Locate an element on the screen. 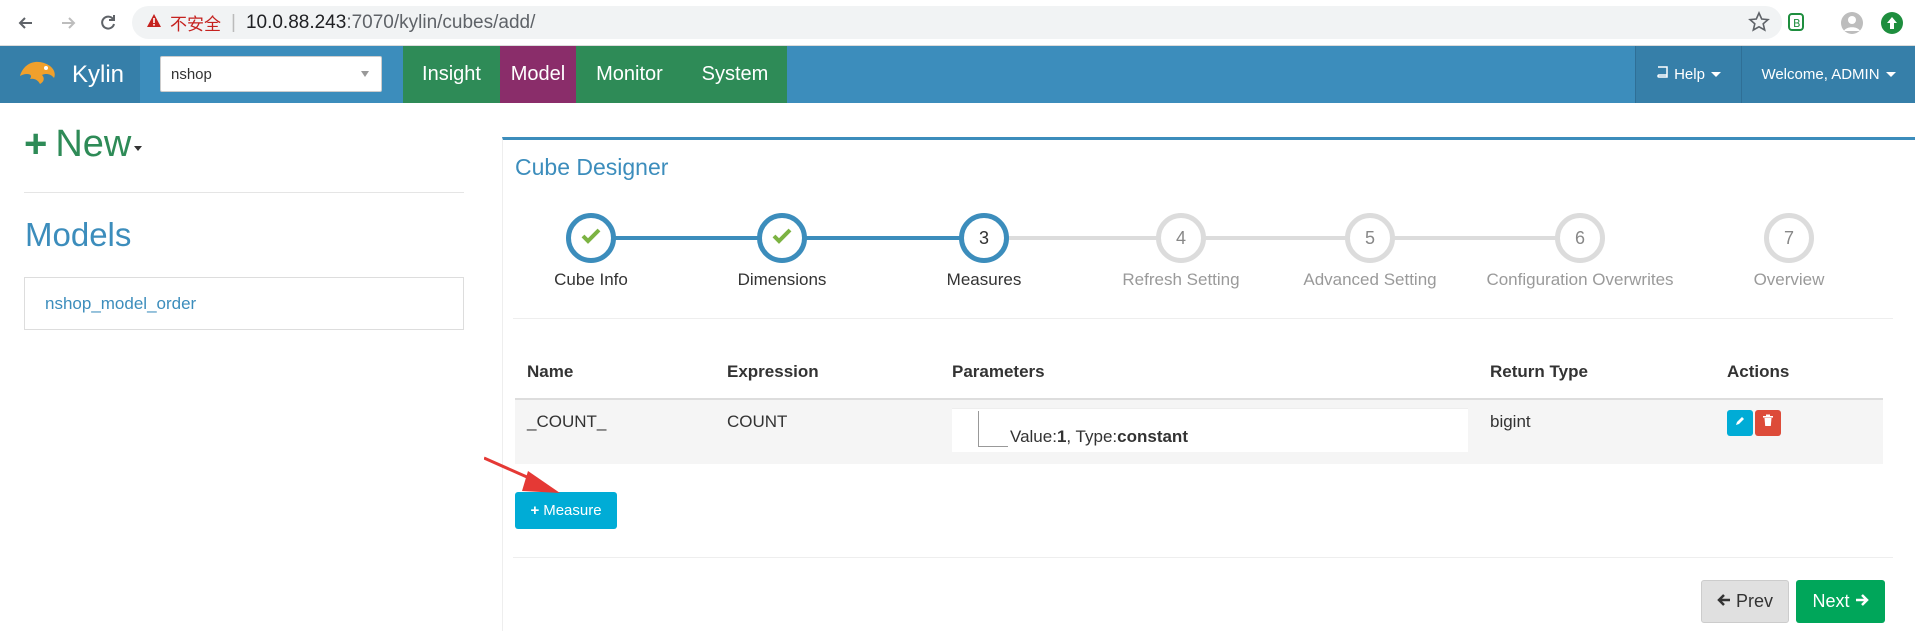  measure-return-type: bigint is located at coordinates (1510, 421).